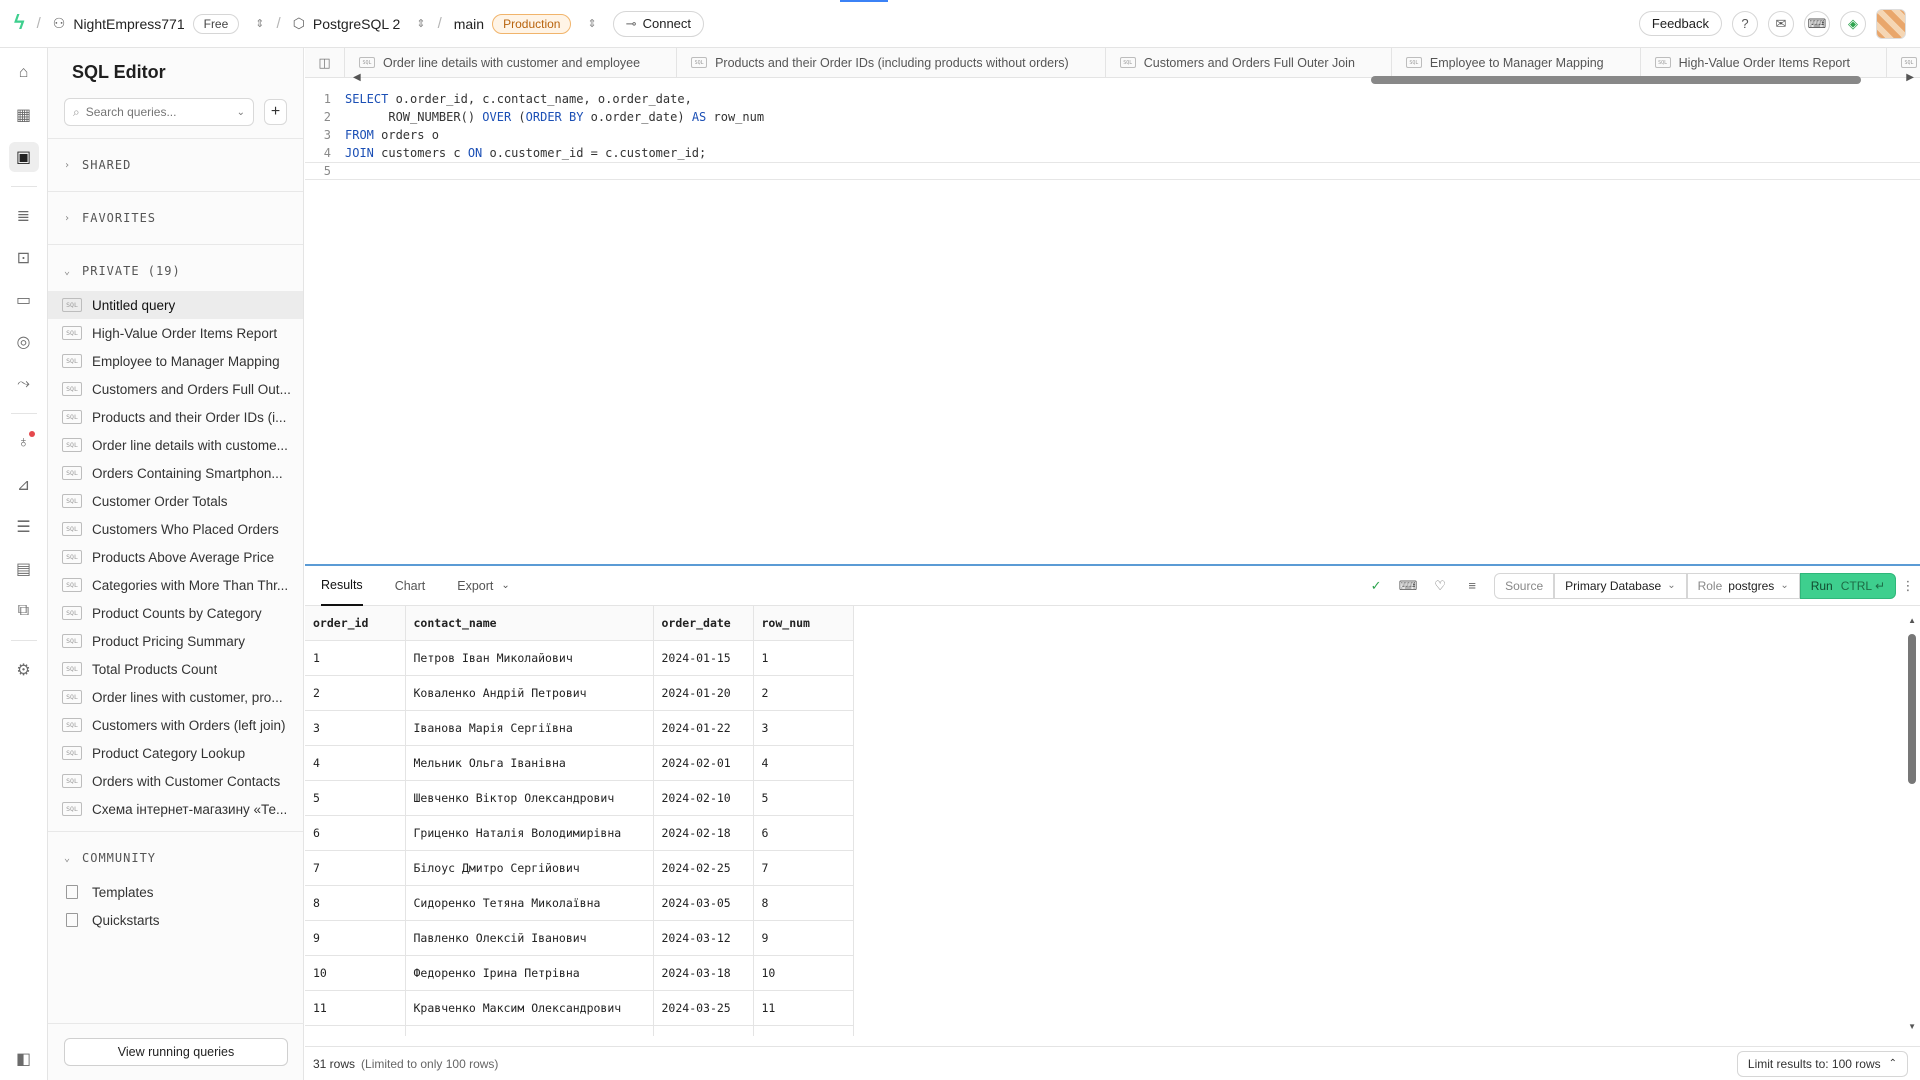 This screenshot has width=1920, height=1080. I want to click on query-list-item: SQL Orders with Customer Contacts, so click(175, 781).